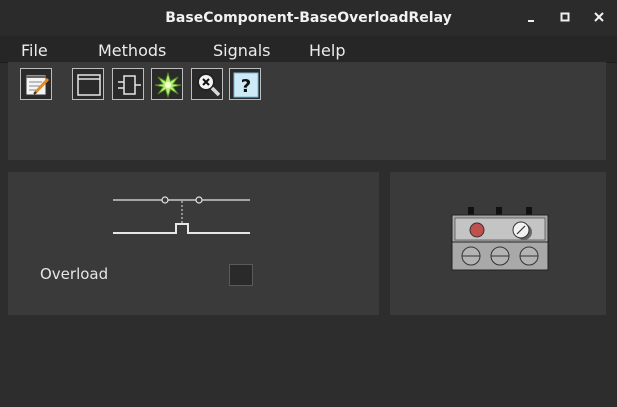 Image resolution: width=617 pixels, height=407 pixels. I want to click on maximize-icon, so click(565, 17).